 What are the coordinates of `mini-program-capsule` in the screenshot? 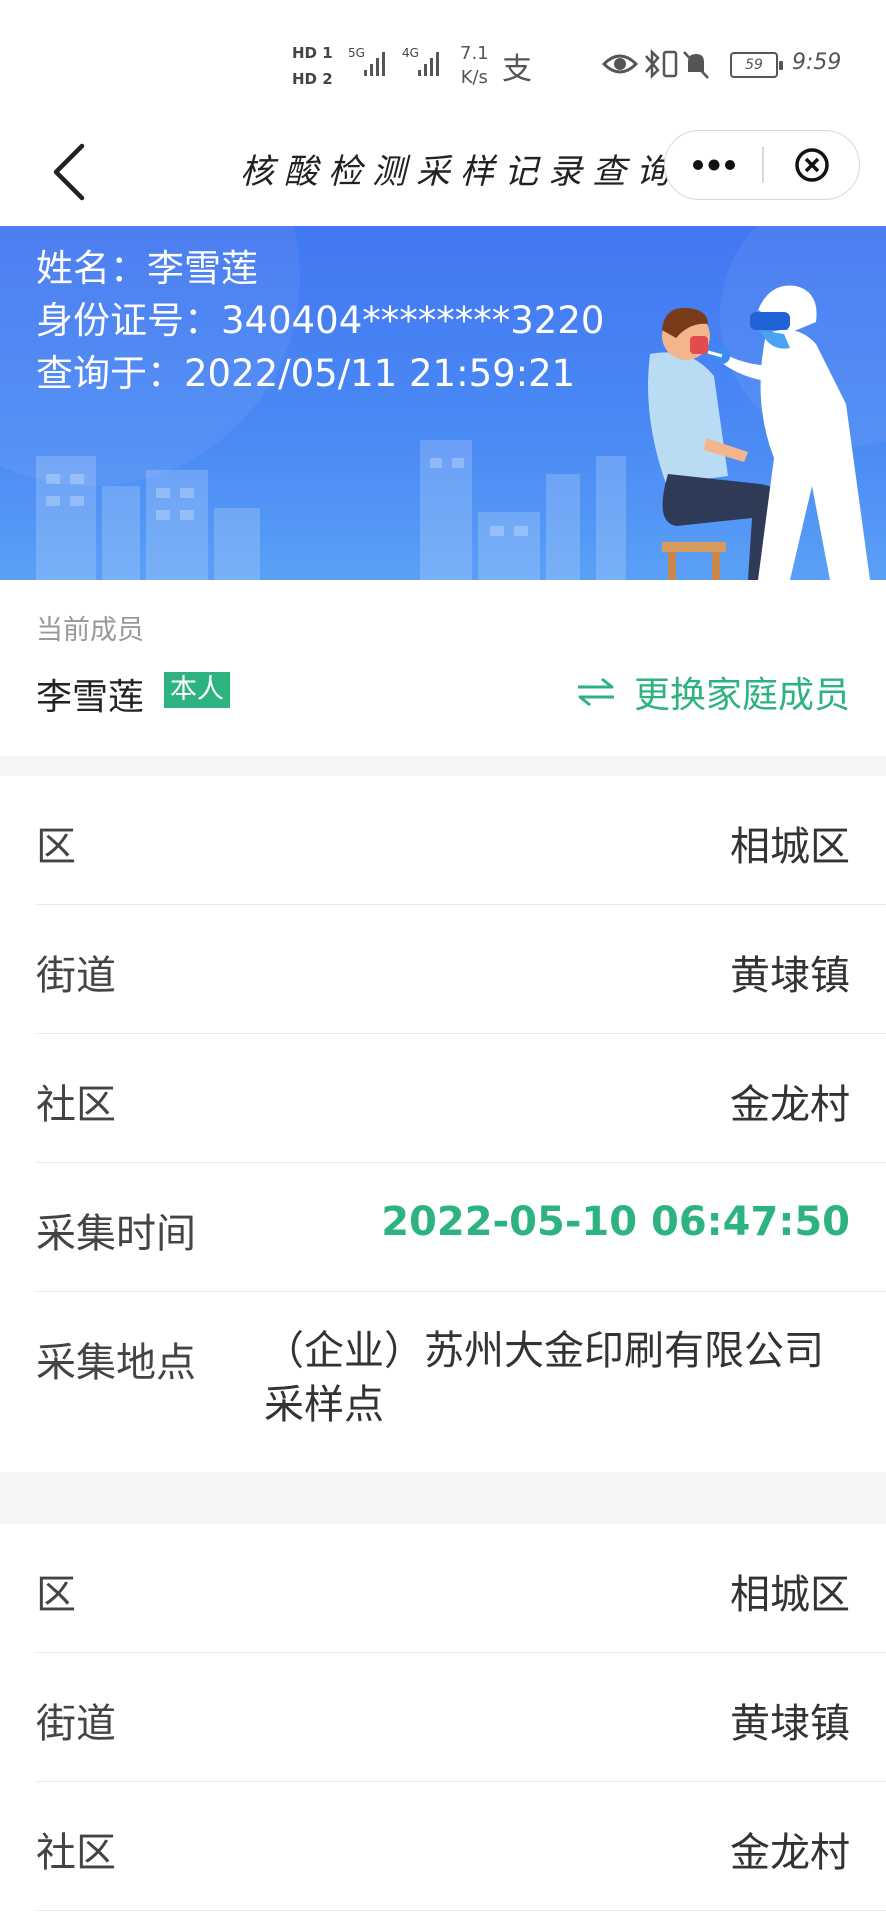 It's located at (762, 165).